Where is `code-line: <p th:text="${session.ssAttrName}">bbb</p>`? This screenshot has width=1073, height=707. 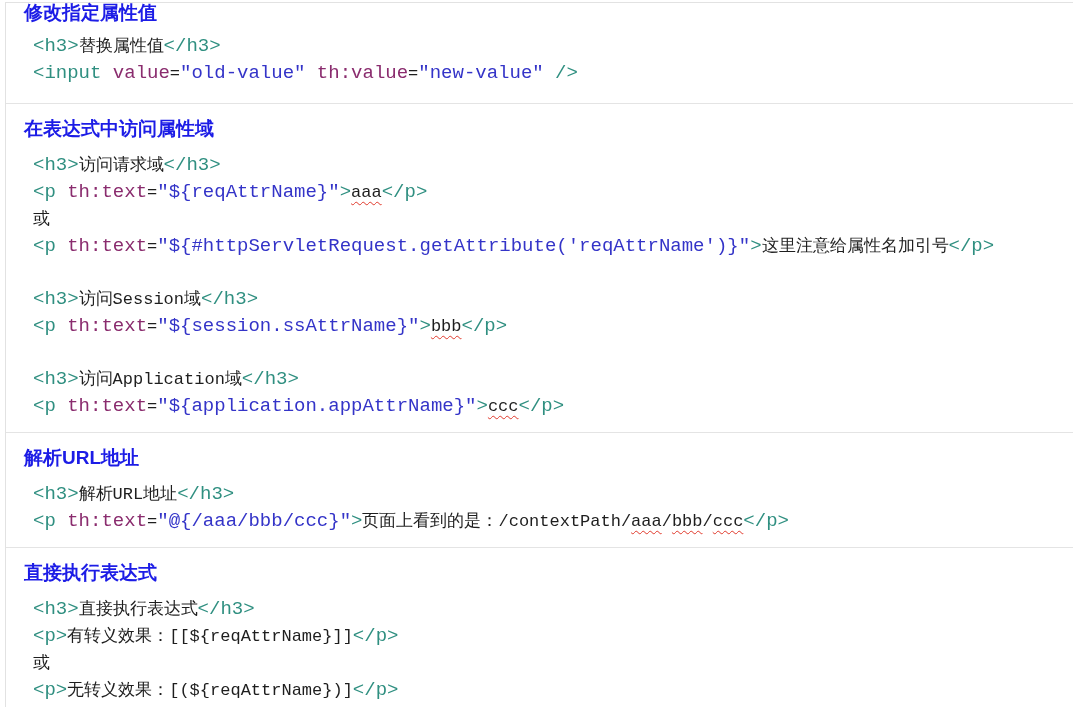 code-line: <p th:text="${session.ssAttrName}">bbb</p> is located at coordinates (271, 326).